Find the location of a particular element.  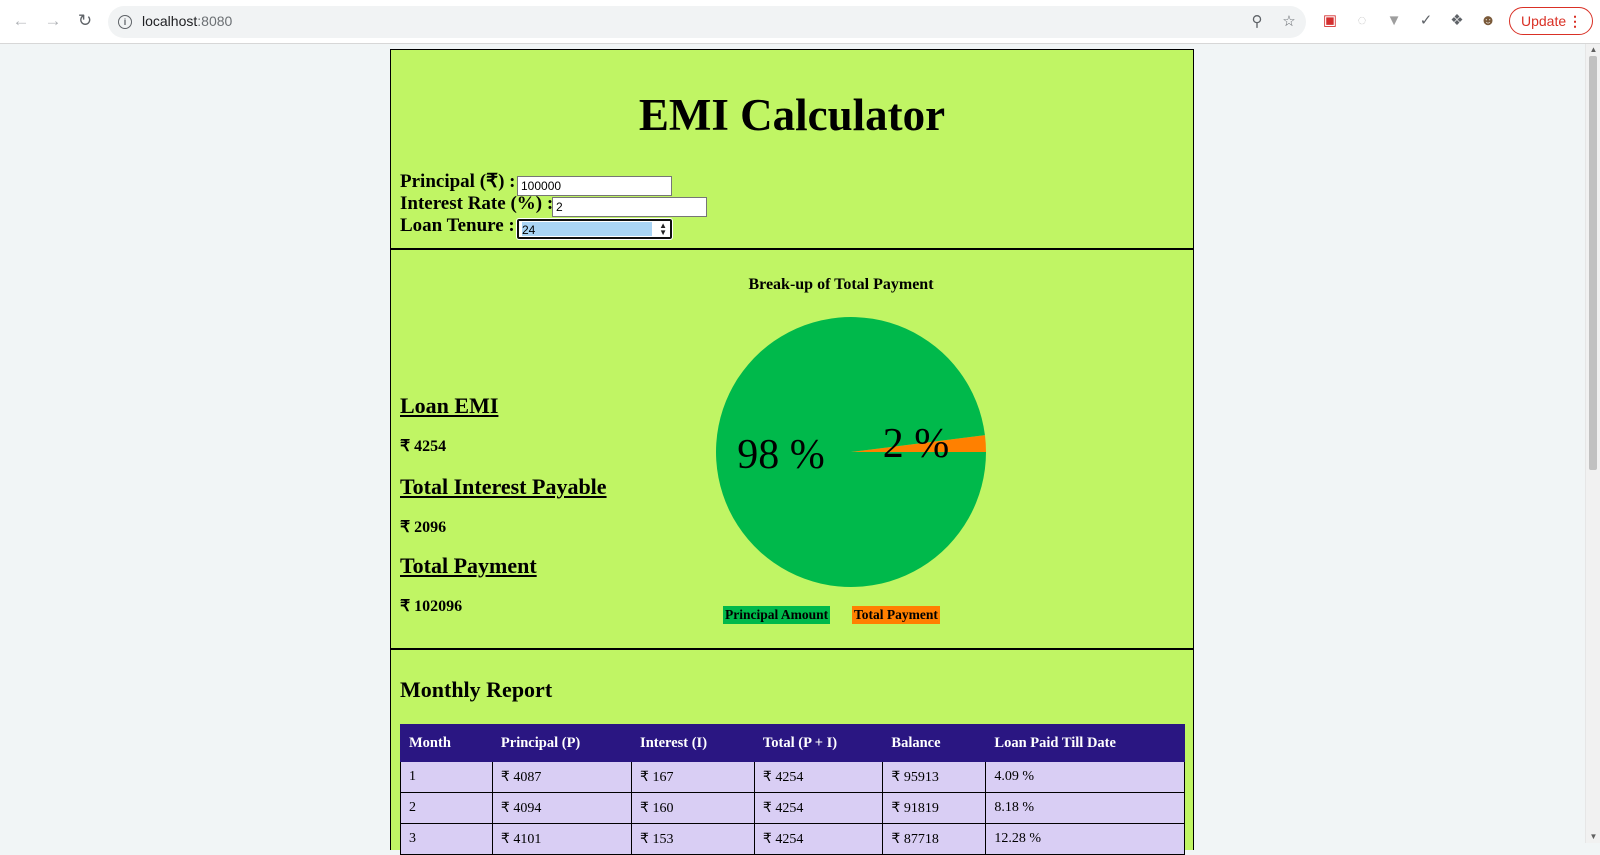

table-header-cell: Interest (I) is located at coordinates (693, 743).